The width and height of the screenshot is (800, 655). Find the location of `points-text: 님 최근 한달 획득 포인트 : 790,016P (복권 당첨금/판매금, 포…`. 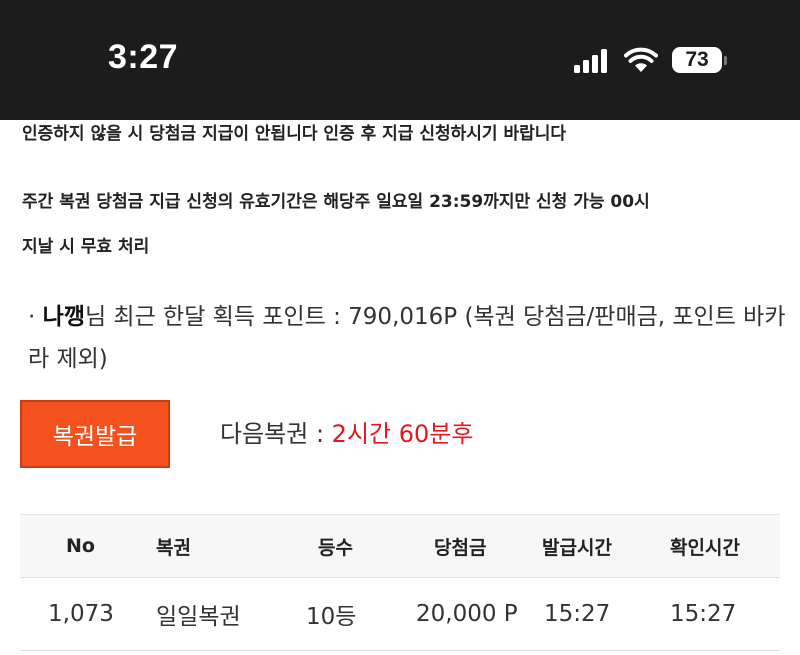

points-text: 님 최근 한달 획득 포인트 : 790,016P (복권 당첨금/판매금, 포… is located at coordinates (407, 338).